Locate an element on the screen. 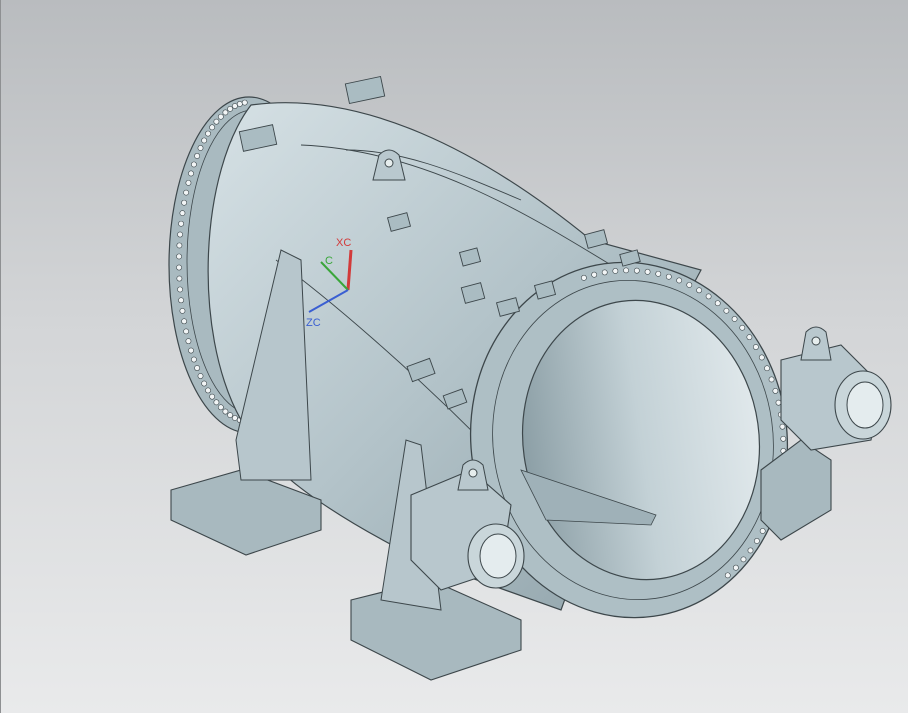 The width and height of the screenshot is (908, 713). yc-label: C is located at coordinates (329, 261).